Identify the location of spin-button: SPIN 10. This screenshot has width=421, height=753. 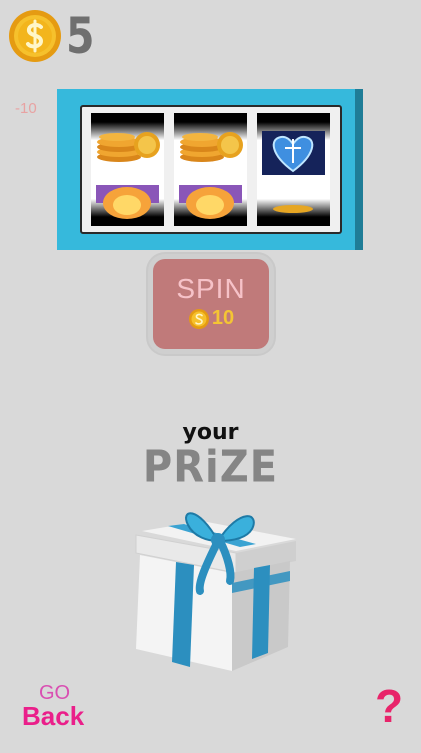
(211, 304).